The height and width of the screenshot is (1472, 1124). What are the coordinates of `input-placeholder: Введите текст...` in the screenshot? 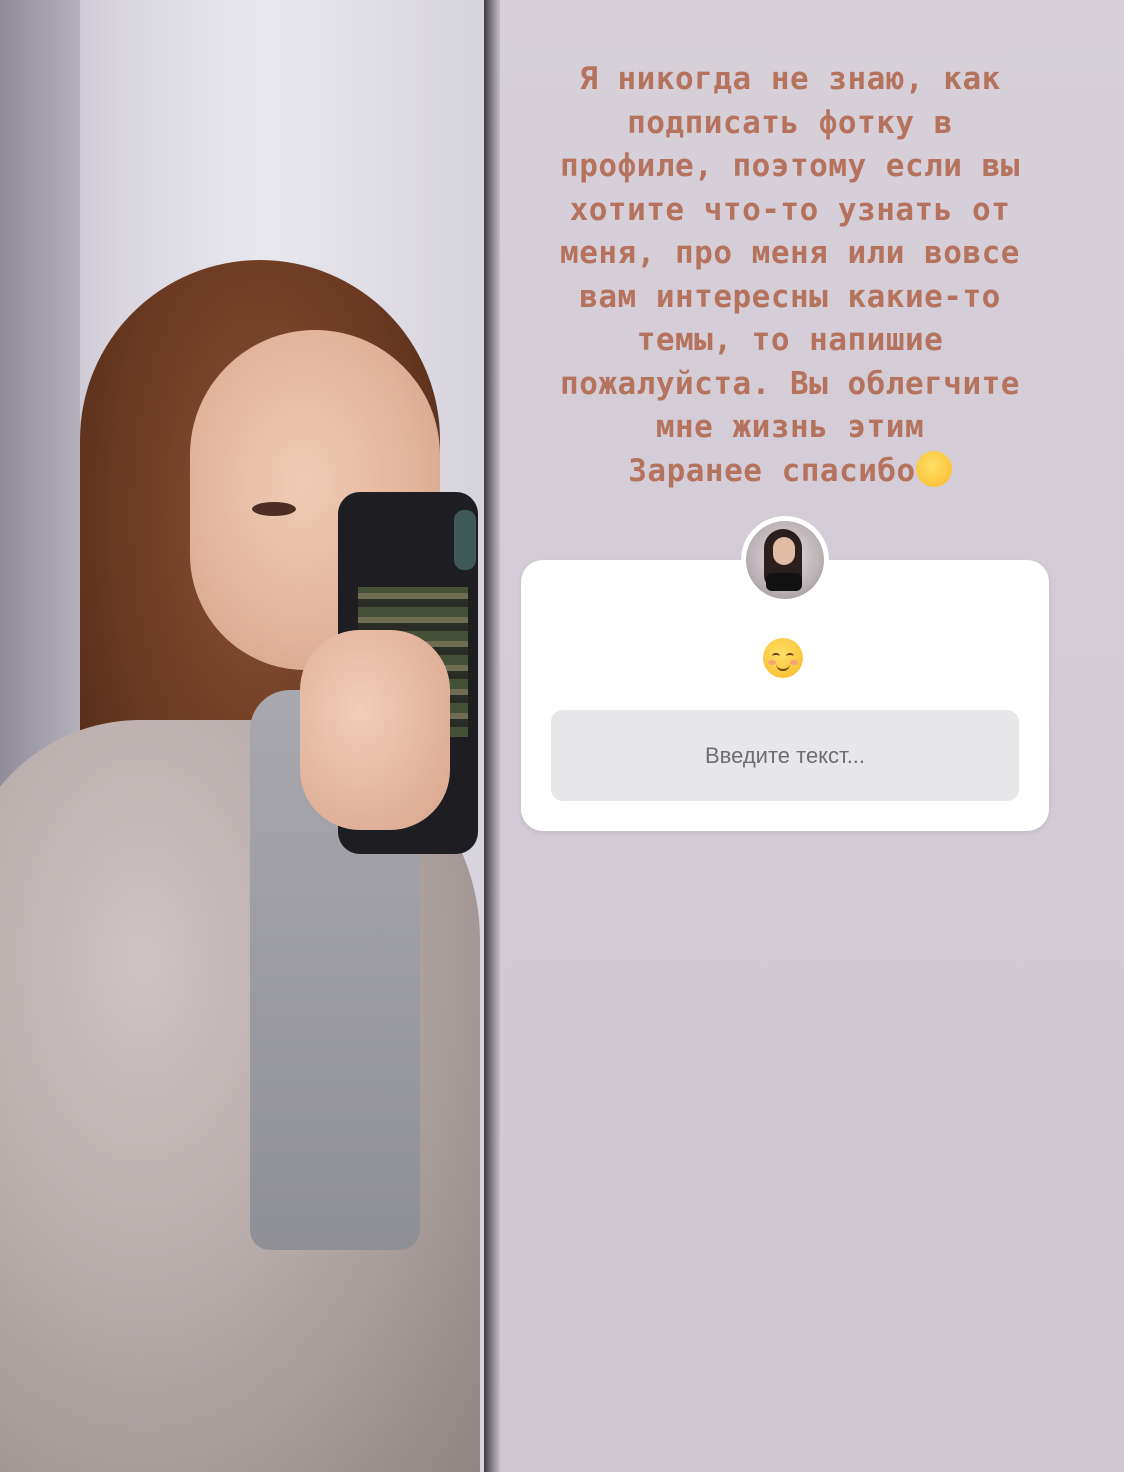 It's located at (785, 755).